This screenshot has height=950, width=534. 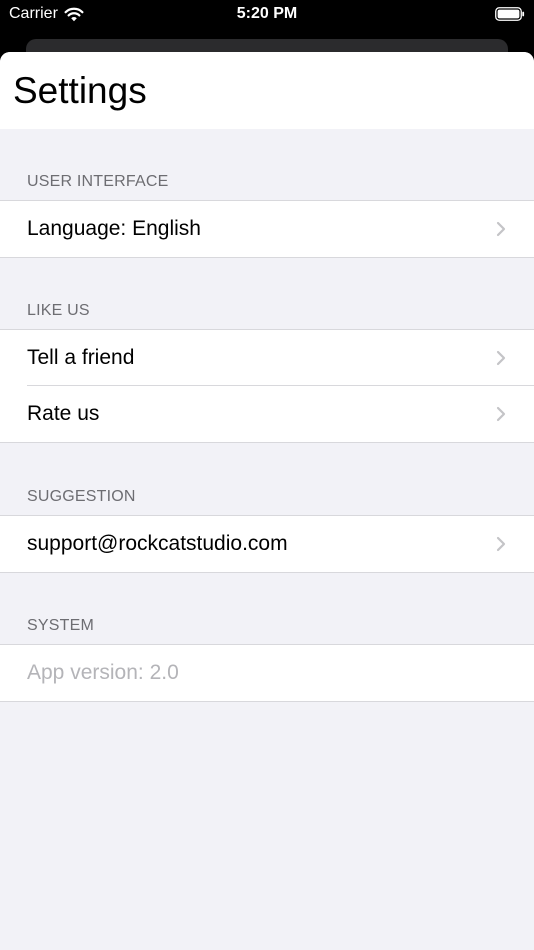 What do you see at coordinates (98, 181) in the screenshot?
I see `section-header-user-interface: USER INTERFACE` at bounding box center [98, 181].